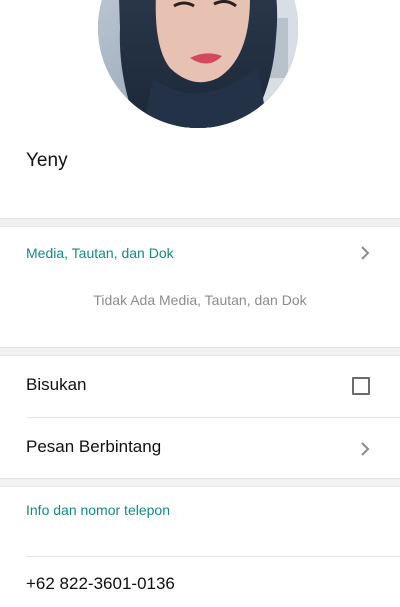 Image resolution: width=400 pixels, height=607 pixels. I want to click on media-section-title: Media, Tautan, dan Dok, so click(100, 253).